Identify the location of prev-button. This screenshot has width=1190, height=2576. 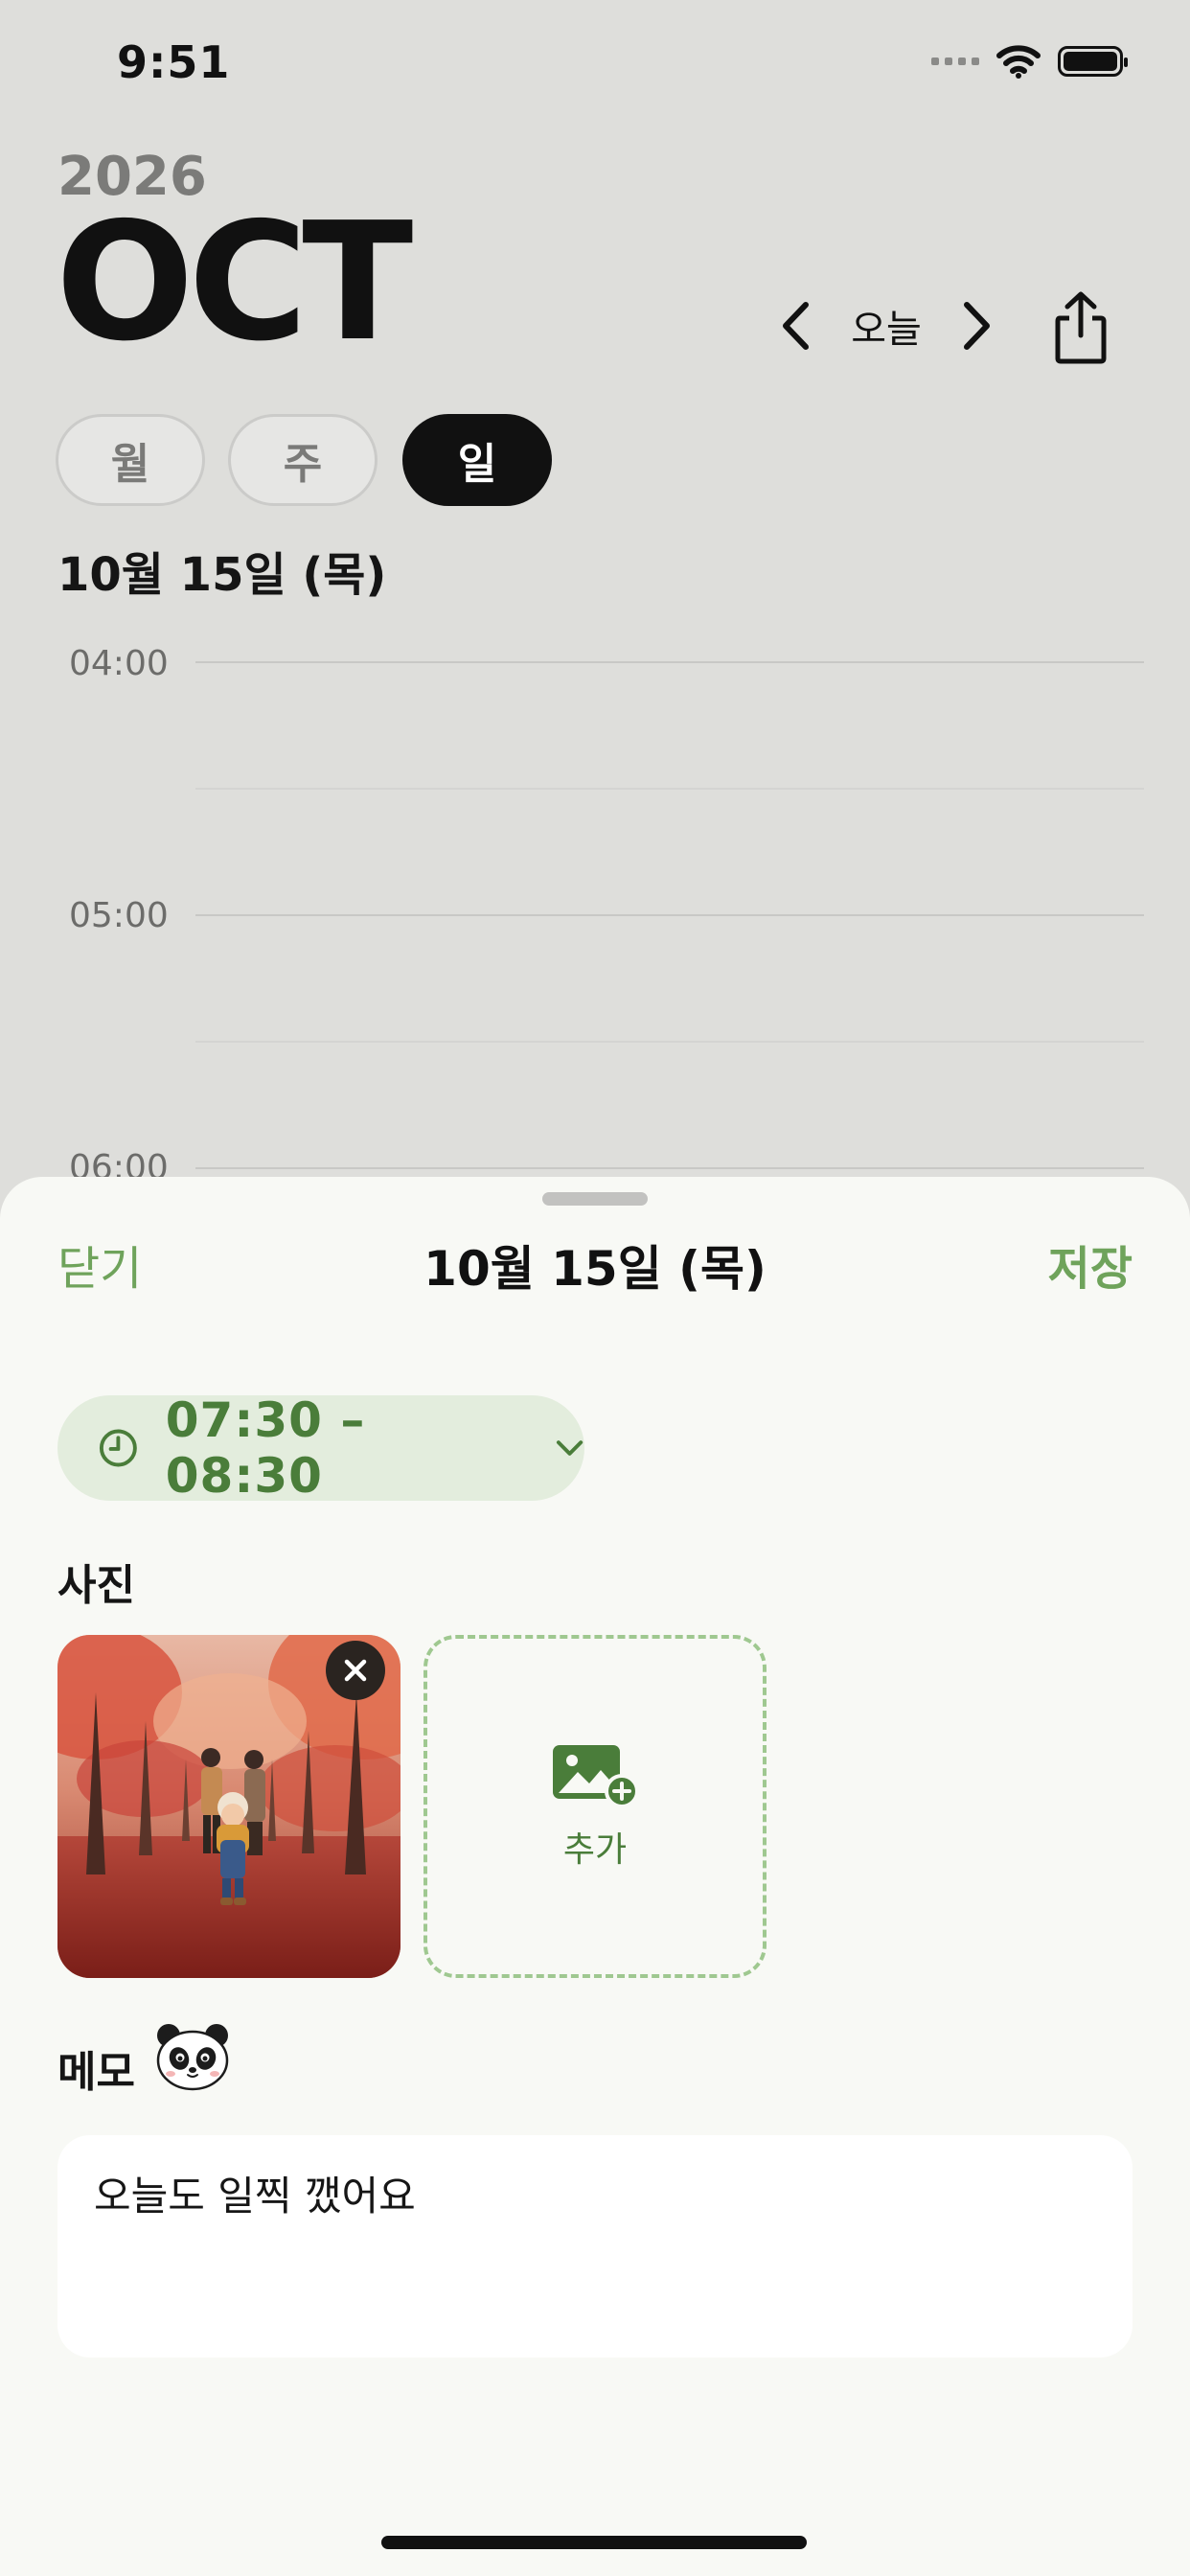
(795, 326).